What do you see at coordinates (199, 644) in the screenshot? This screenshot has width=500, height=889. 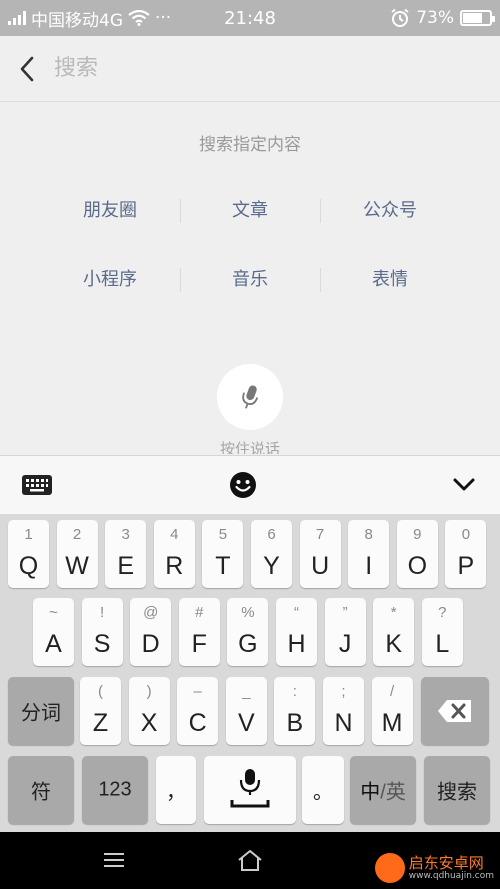 I see `key-primary-label: F` at bounding box center [199, 644].